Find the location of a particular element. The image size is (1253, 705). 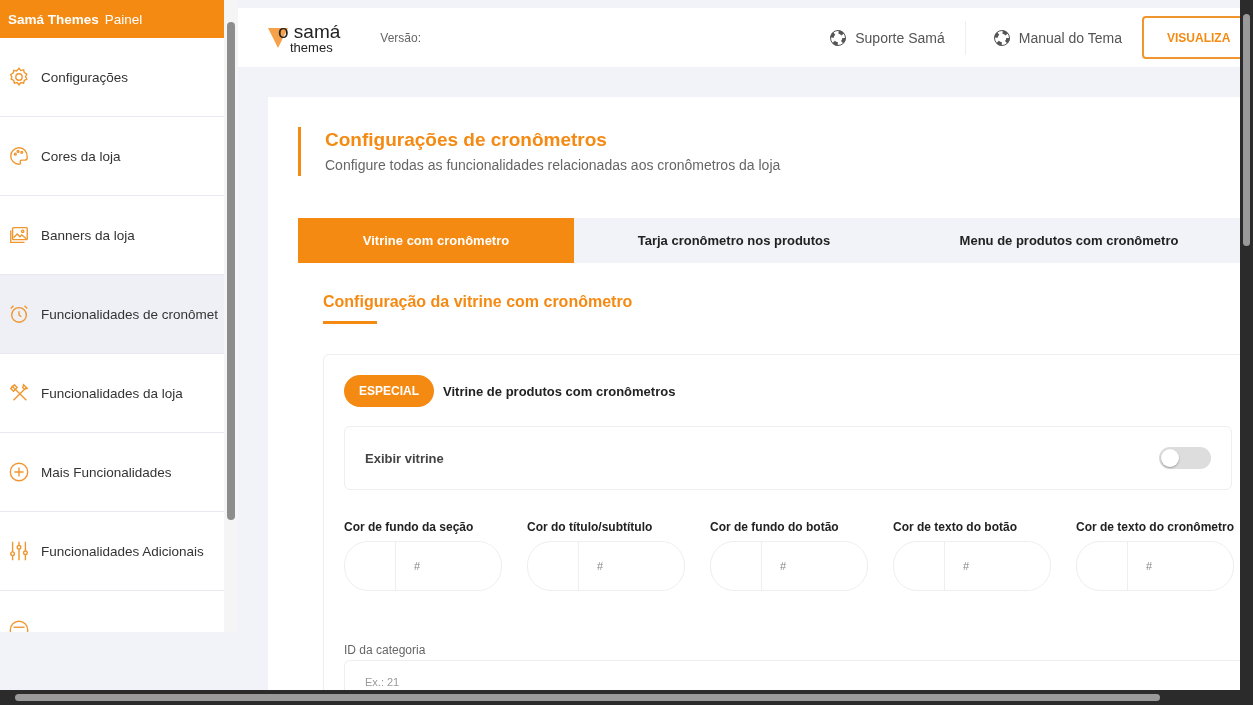

palette-icon is located at coordinates (19, 156).